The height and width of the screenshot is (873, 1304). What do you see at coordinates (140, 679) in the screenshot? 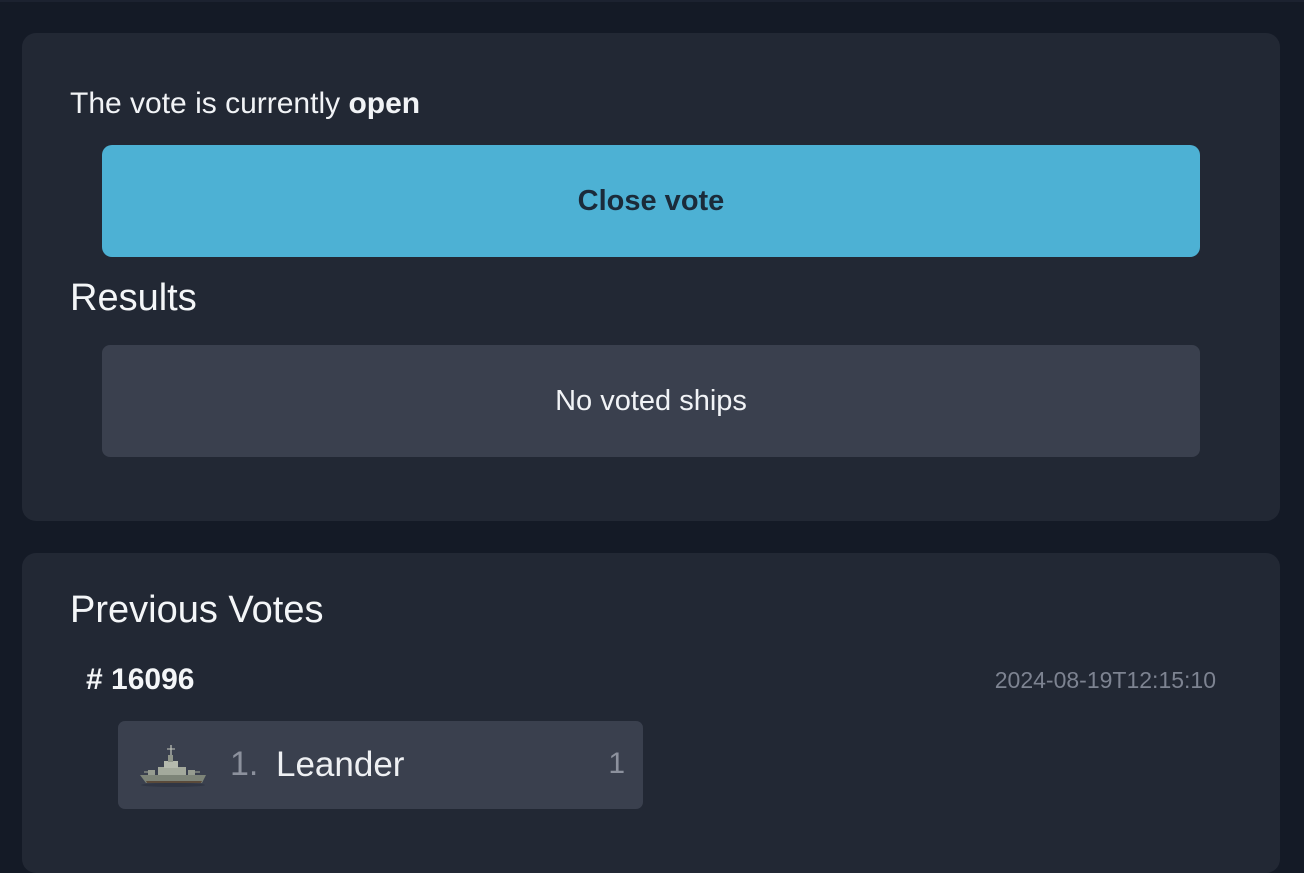
I see `vote-id: # 16096` at bounding box center [140, 679].